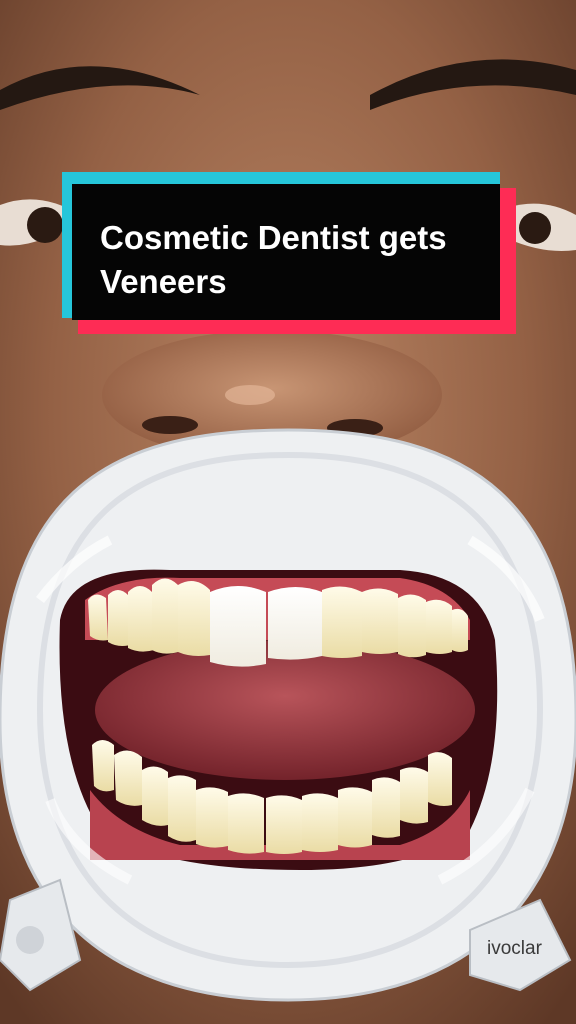  Describe the element at coordinates (295, 623) in the screenshot. I see `veneer-right-central` at that location.